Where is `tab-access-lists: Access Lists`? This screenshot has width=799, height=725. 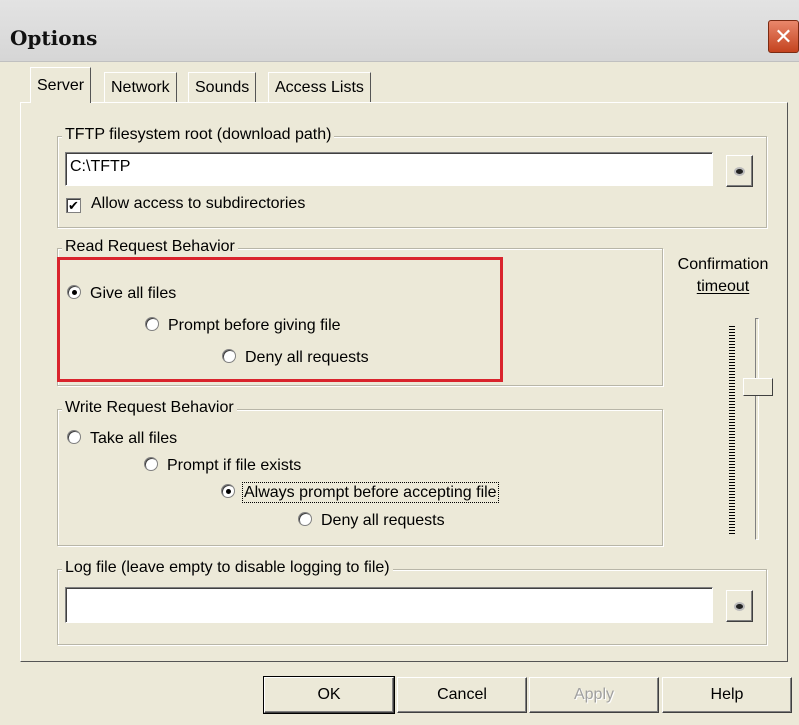 tab-access-lists: Access Lists is located at coordinates (319, 87).